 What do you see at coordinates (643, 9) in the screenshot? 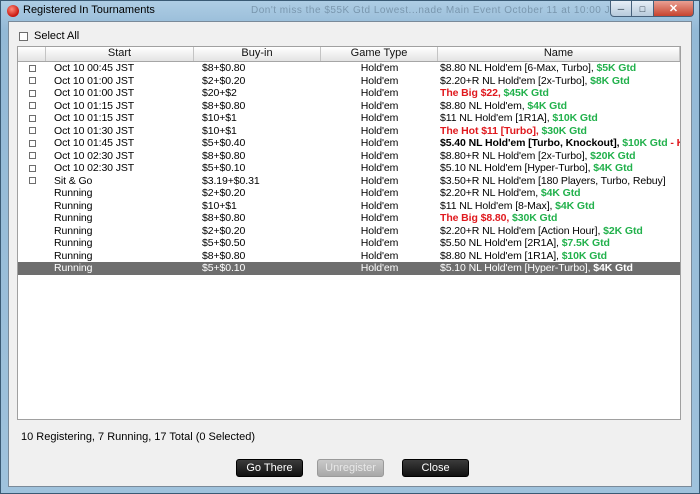
I see `maximize-icon: □` at bounding box center [643, 9].